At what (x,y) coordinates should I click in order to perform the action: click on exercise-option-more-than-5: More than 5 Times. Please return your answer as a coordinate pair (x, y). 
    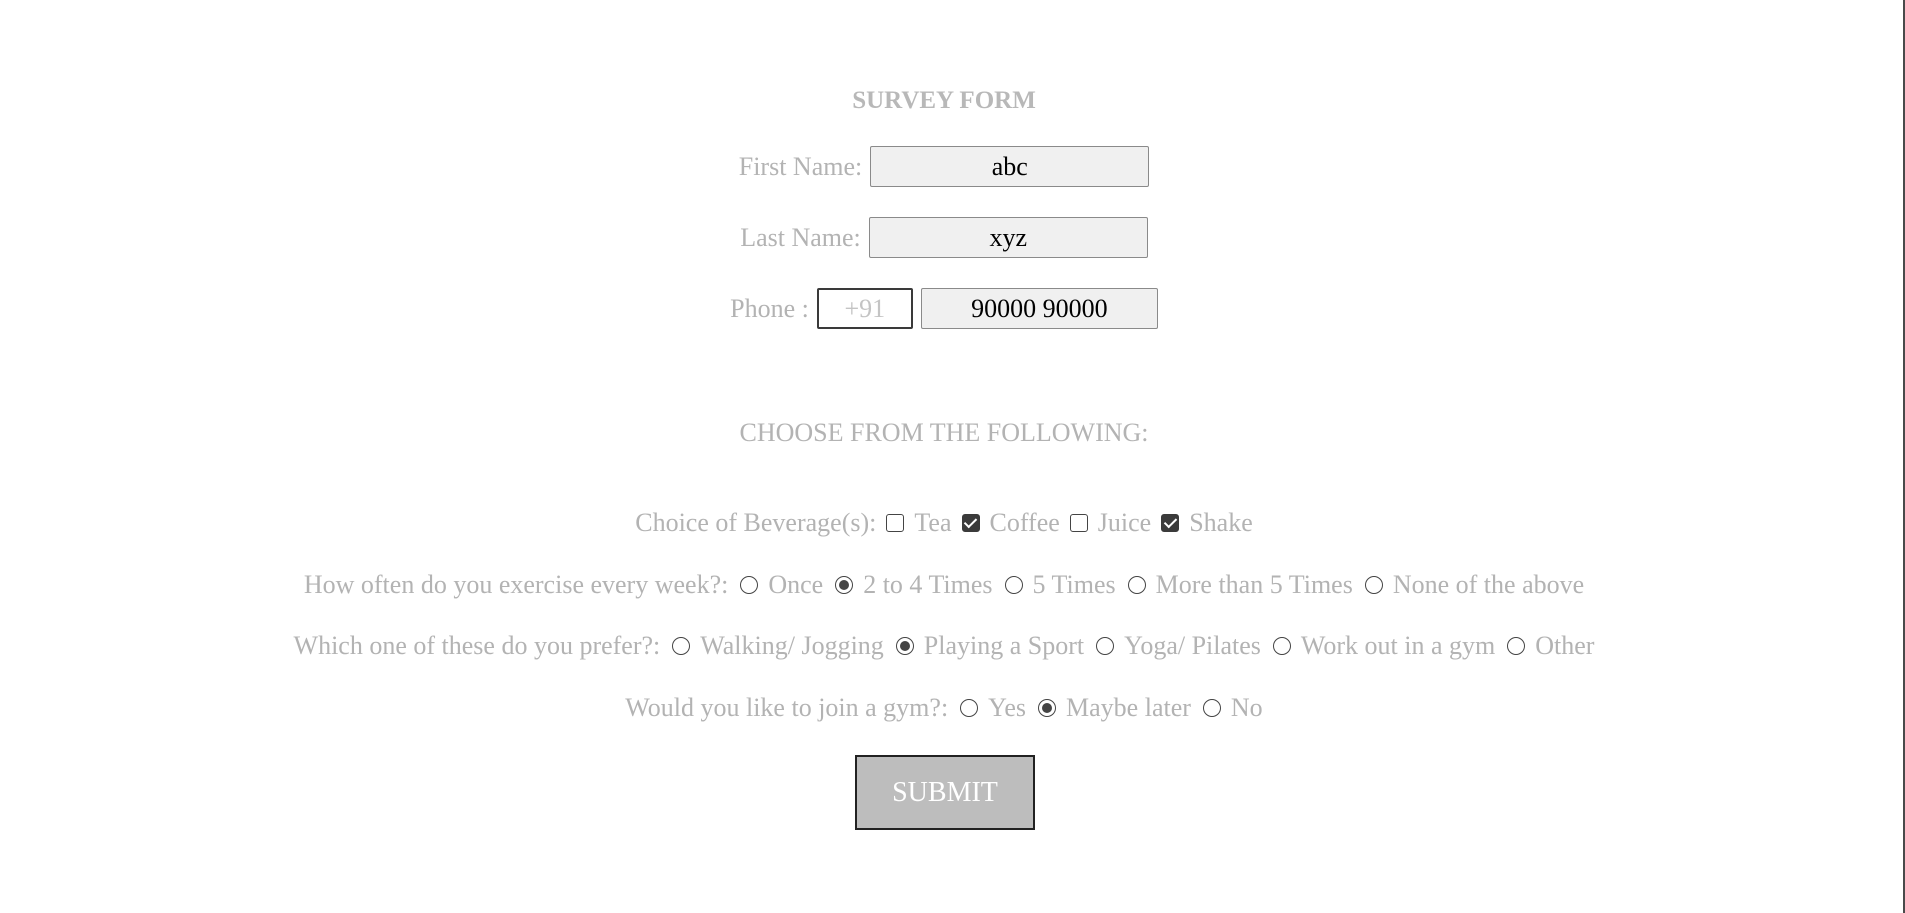
    Looking at the image, I should click on (1234, 585).